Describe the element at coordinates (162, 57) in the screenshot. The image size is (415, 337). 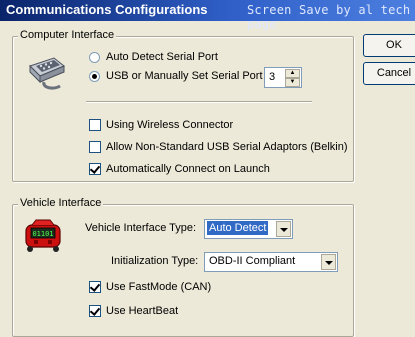
I see `auto-detect-label: Auto Detect Serial Port` at that location.